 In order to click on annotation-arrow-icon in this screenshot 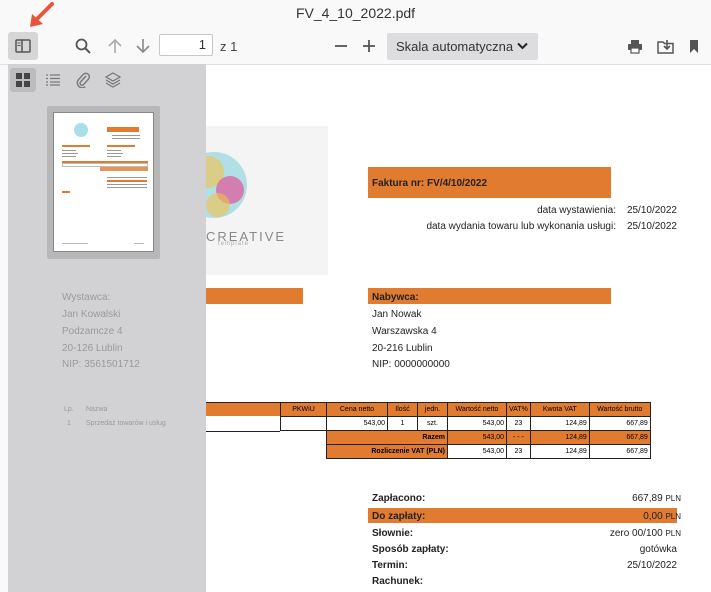, I will do `click(42, 14)`.